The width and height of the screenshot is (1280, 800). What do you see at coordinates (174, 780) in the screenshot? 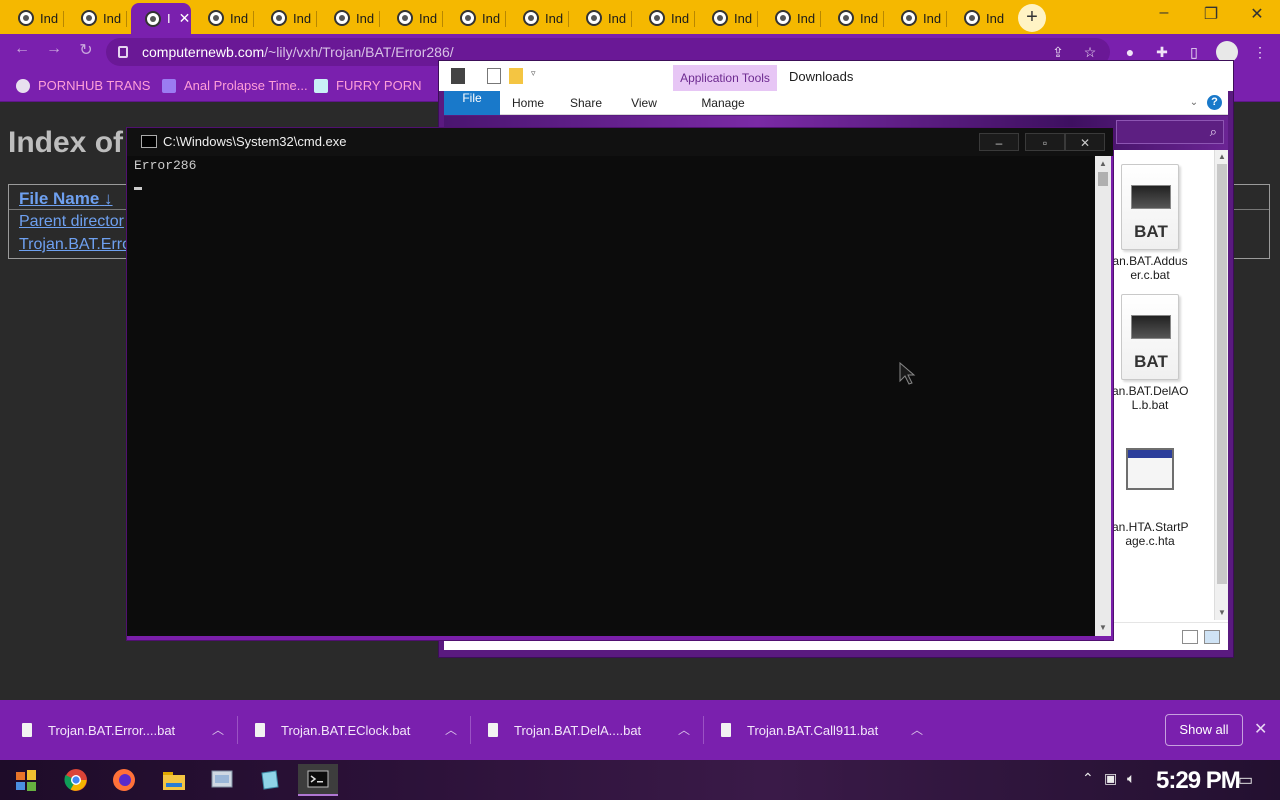
I see `file-explorer-taskbar-button` at bounding box center [174, 780].